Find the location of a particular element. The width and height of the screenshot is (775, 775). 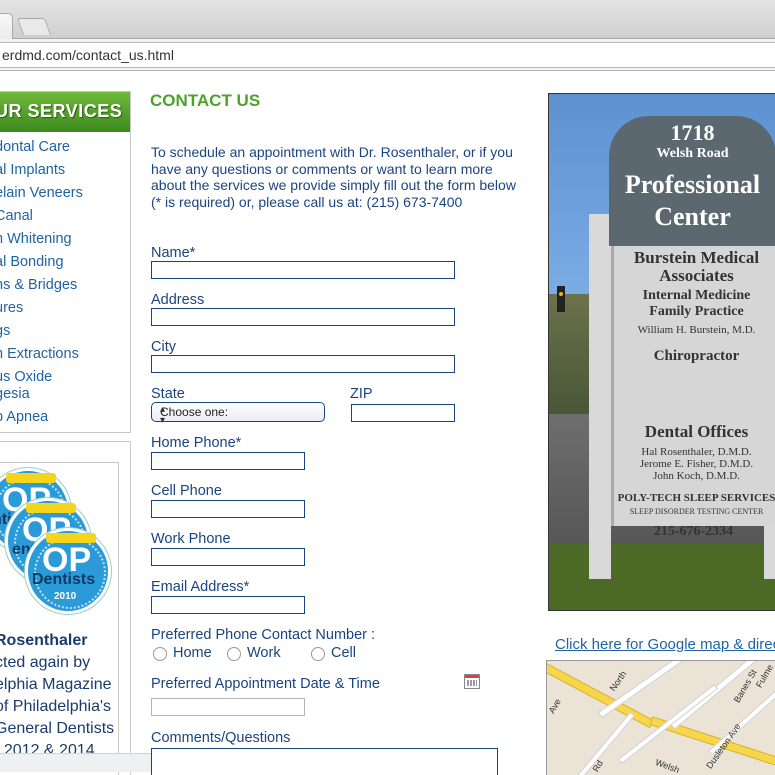

service-link: n Whitening is located at coordinates (36, 239).